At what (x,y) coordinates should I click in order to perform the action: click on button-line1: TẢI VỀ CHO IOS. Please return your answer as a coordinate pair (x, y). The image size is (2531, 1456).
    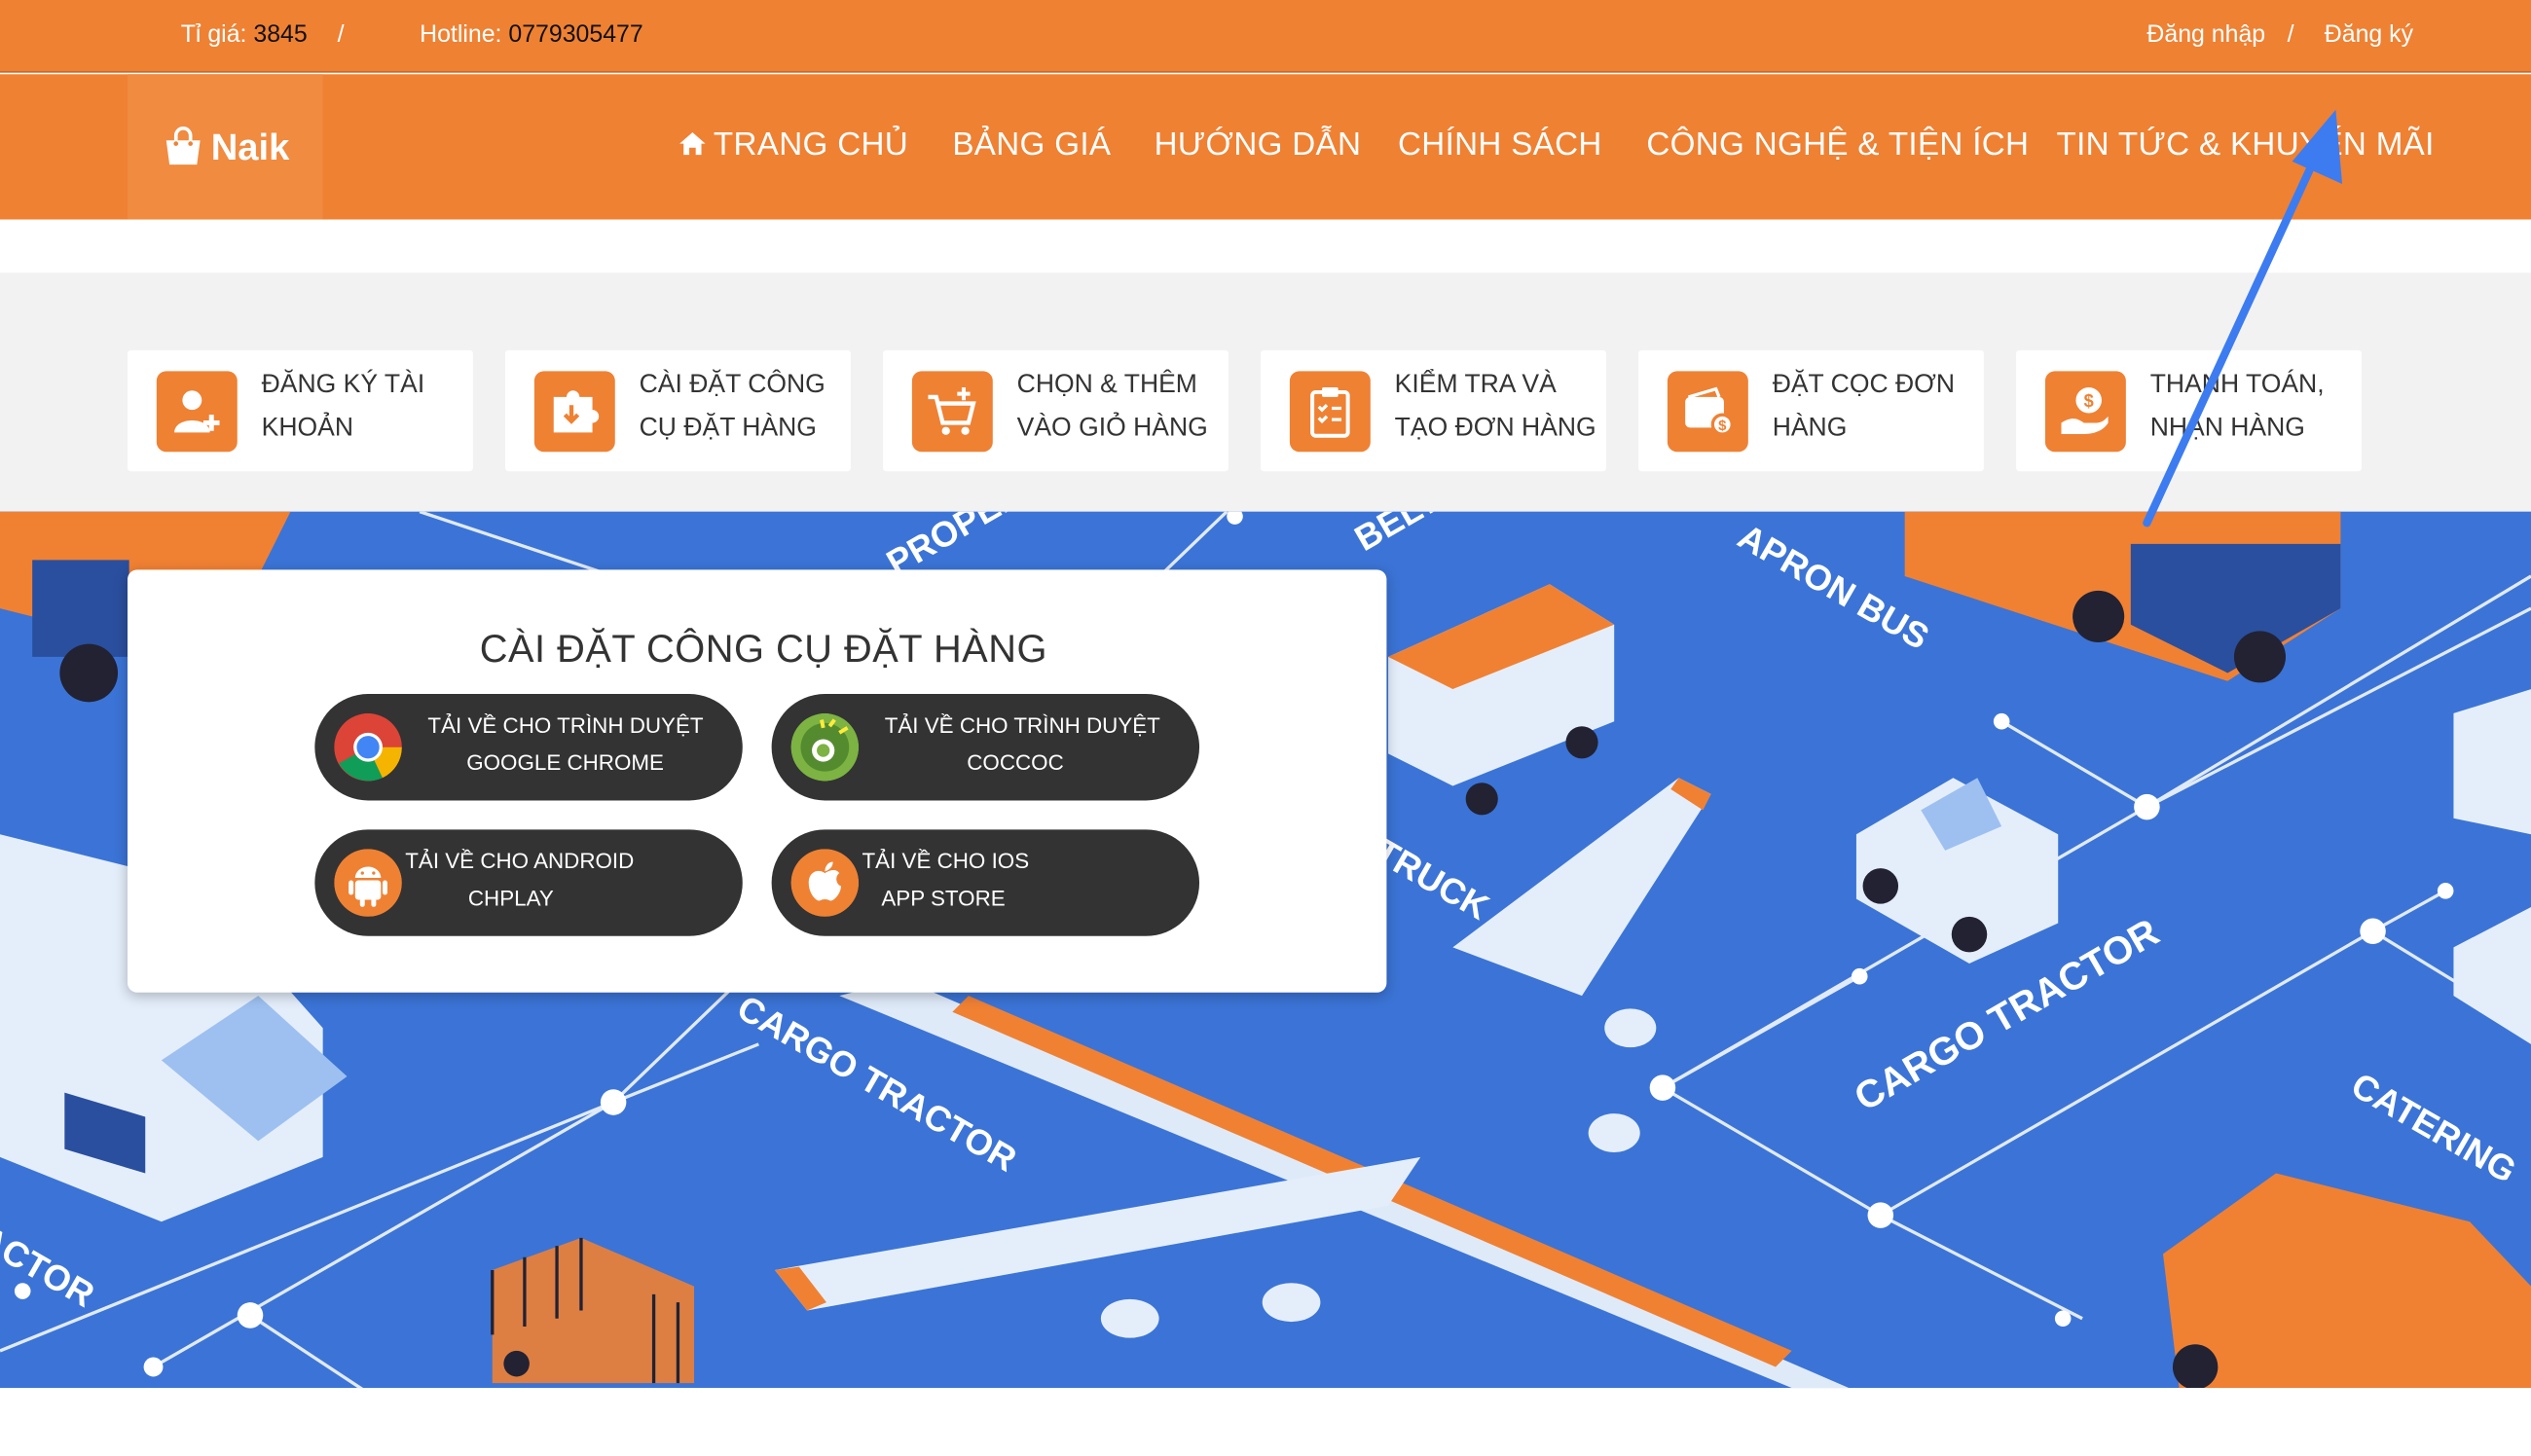
    Looking at the image, I should click on (946, 861).